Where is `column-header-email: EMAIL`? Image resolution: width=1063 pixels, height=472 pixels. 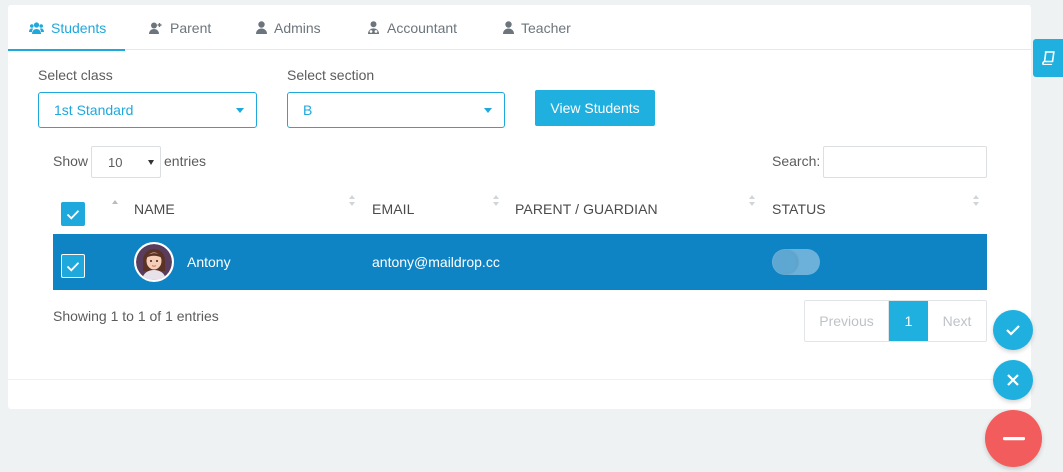 column-header-email: EMAIL is located at coordinates (393, 209).